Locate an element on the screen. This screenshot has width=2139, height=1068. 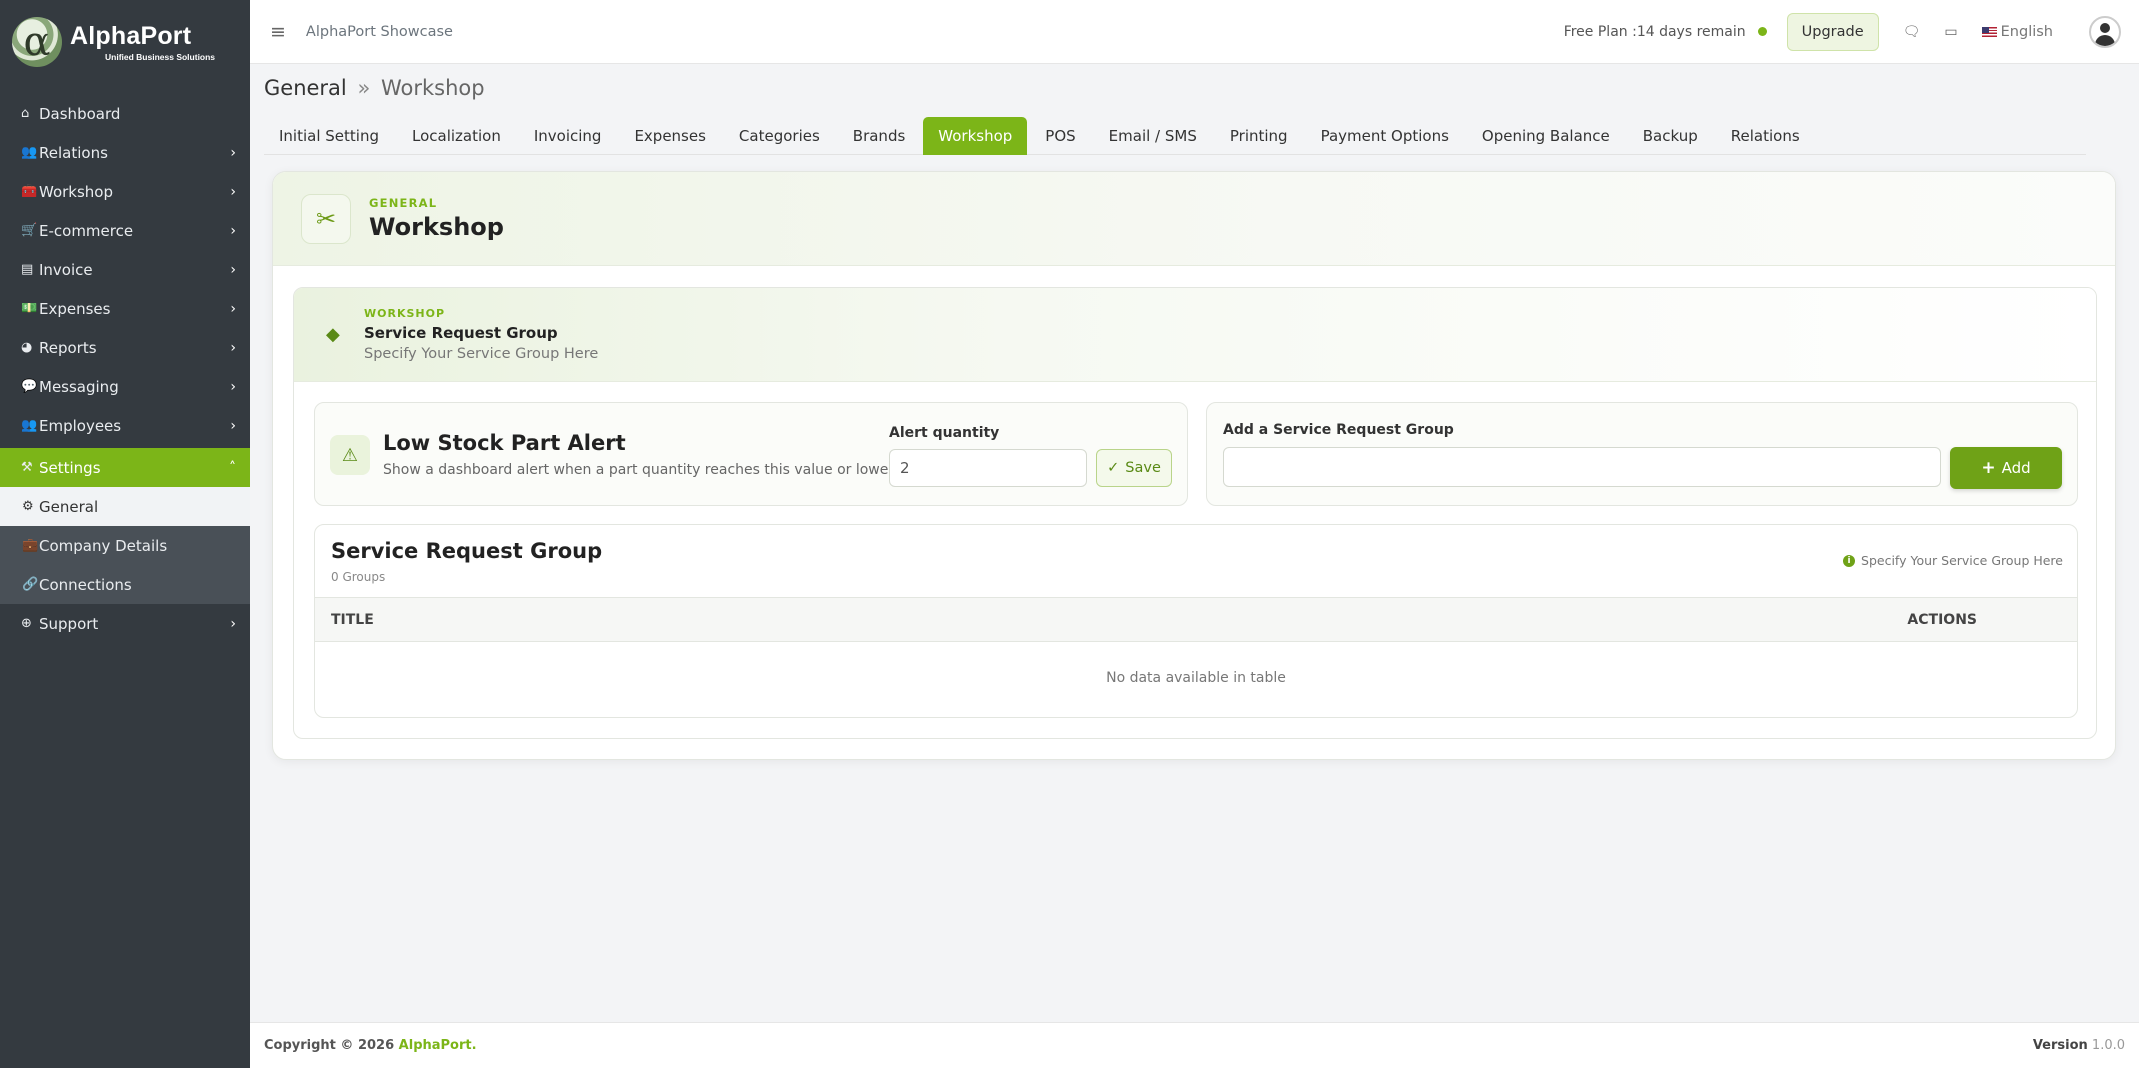
add-group-label: Add a Service Request Group is located at coordinates (1338, 430).